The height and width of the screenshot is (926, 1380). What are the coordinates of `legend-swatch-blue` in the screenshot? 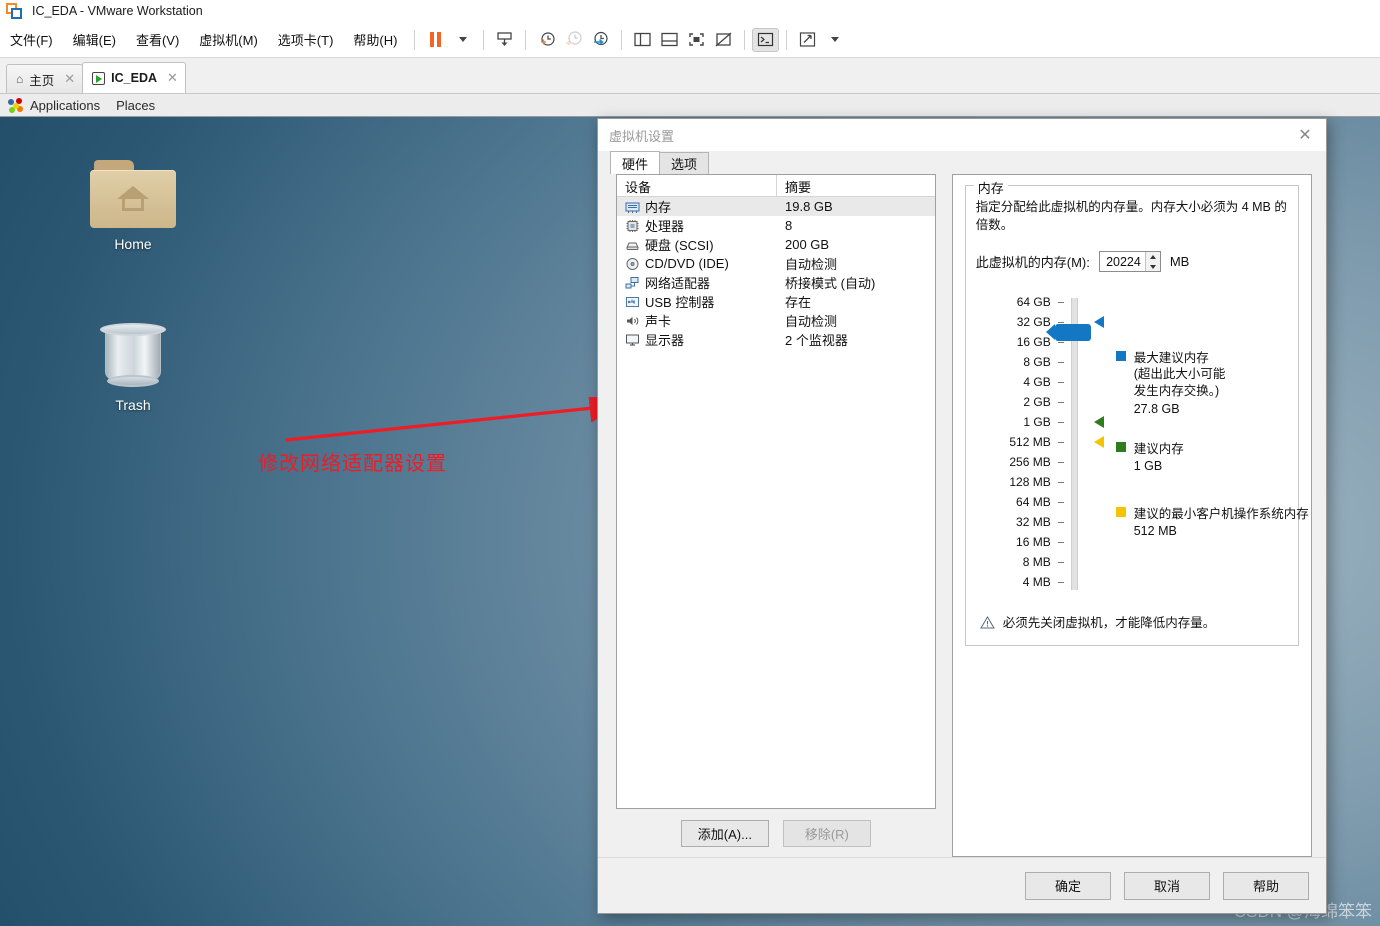 It's located at (1120, 356).